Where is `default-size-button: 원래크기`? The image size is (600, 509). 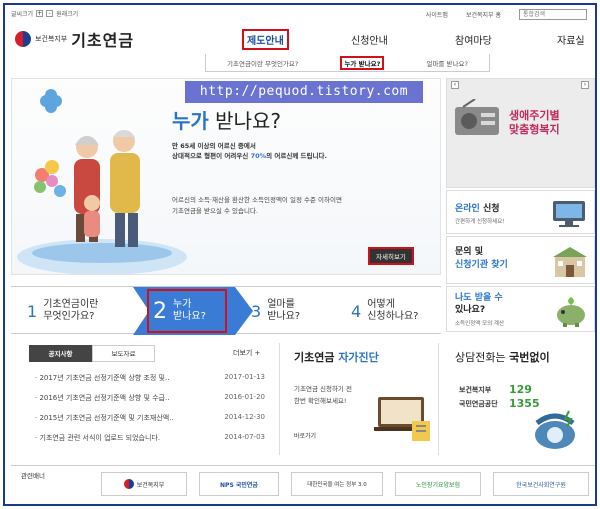 default-size-button: 원래크기 is located at coordinates (67, 13).